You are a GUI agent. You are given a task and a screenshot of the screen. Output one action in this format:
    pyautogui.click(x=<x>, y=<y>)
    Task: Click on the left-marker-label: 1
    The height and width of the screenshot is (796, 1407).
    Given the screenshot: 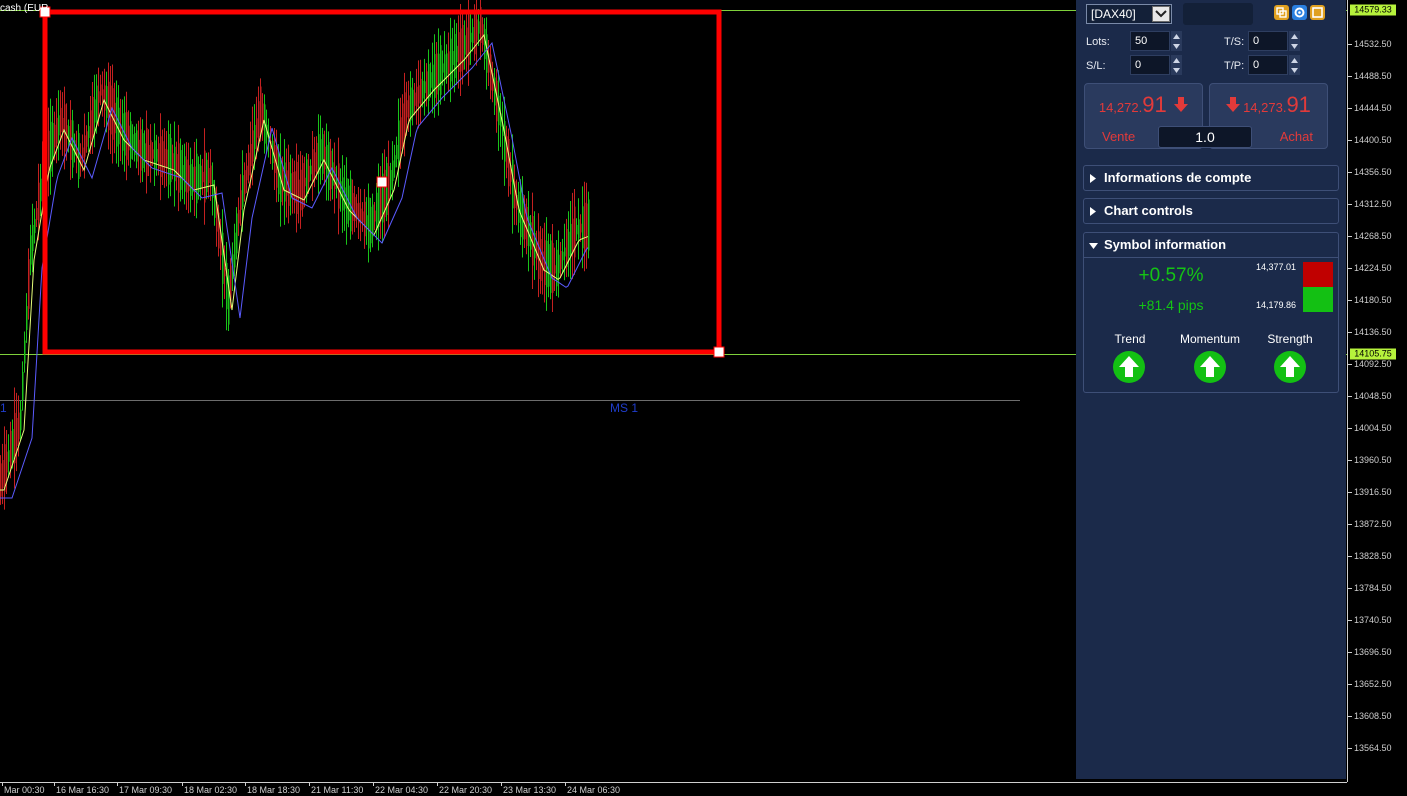 What is the action you would take?
    pyautogui.click(x=3, y=408)
    